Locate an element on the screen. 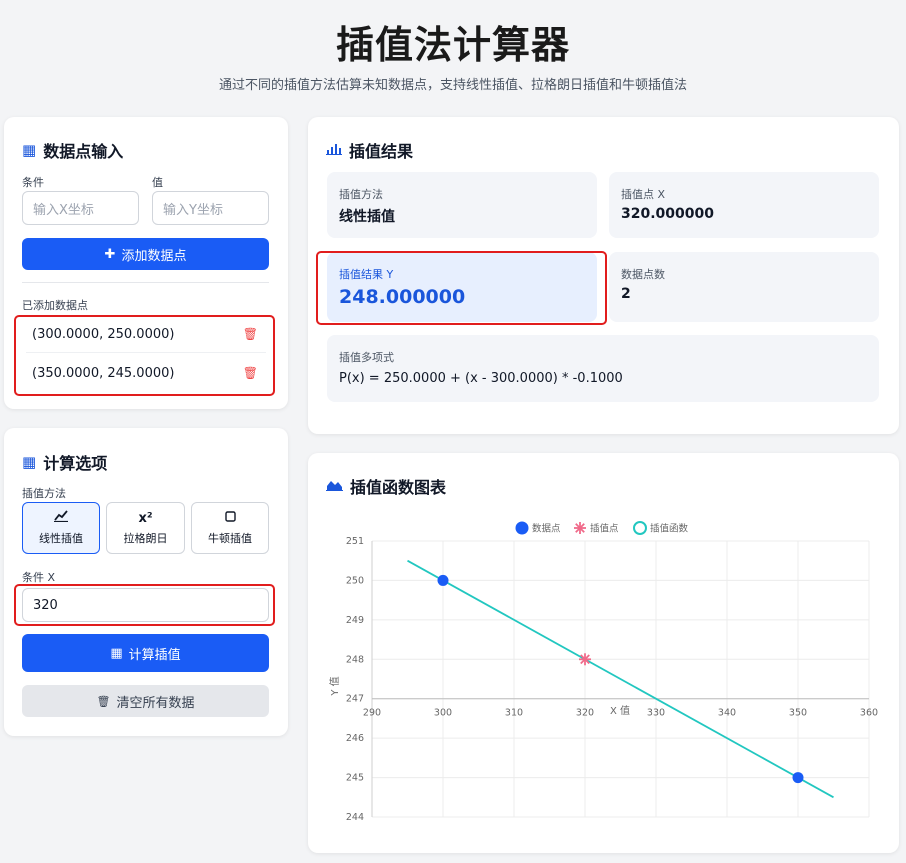 This screenshot has height=863, width=906. x-tick-label: 290 is located at coordinates (372, 713).